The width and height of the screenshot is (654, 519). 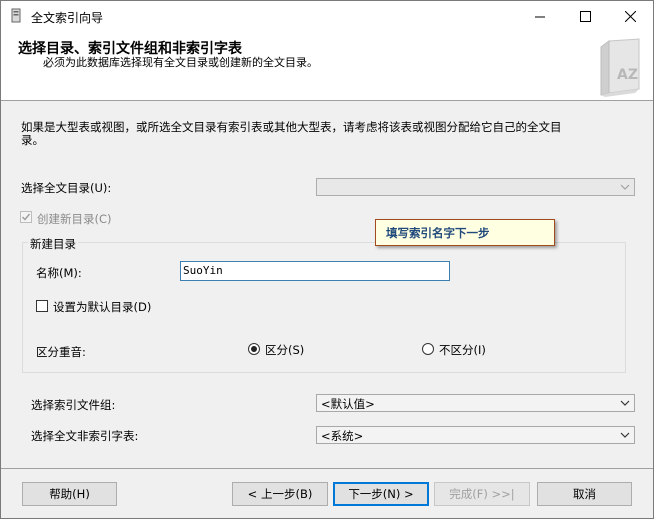 What do you see at coordinates (475, 187) in the screenshot?
I see `catalog-select` at bounding box center [475, 187].